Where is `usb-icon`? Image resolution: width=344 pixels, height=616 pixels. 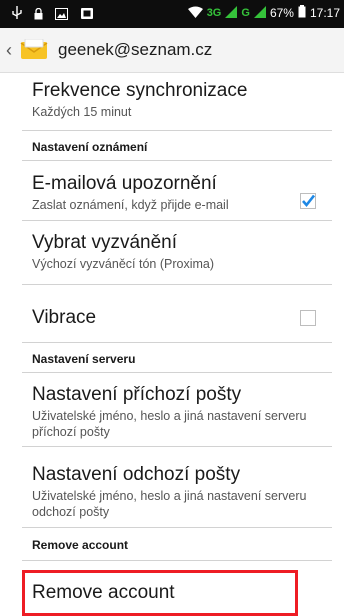
usb-icon is located at coordinates (17, 15).